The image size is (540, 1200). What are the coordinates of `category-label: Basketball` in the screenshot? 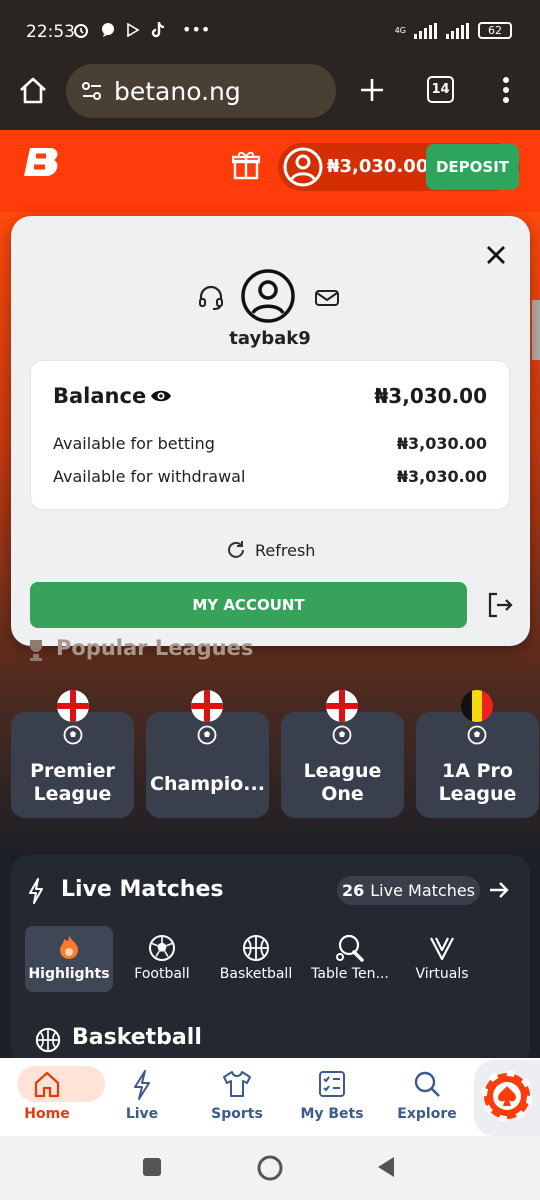 It's located at (256, 974).